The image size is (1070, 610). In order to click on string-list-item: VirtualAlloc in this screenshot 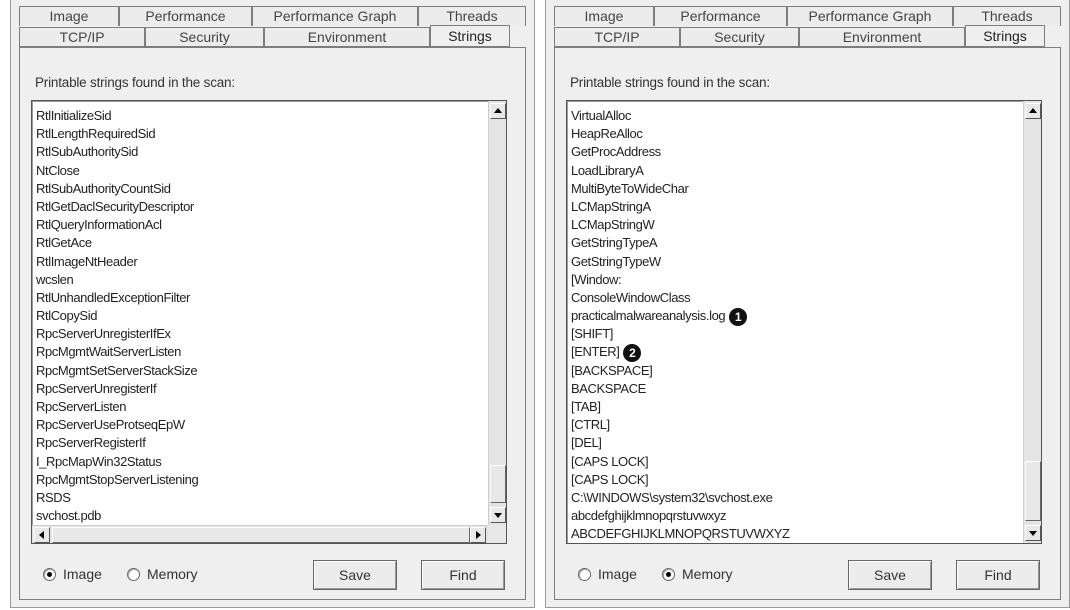, I will do `click(791, 116)`.